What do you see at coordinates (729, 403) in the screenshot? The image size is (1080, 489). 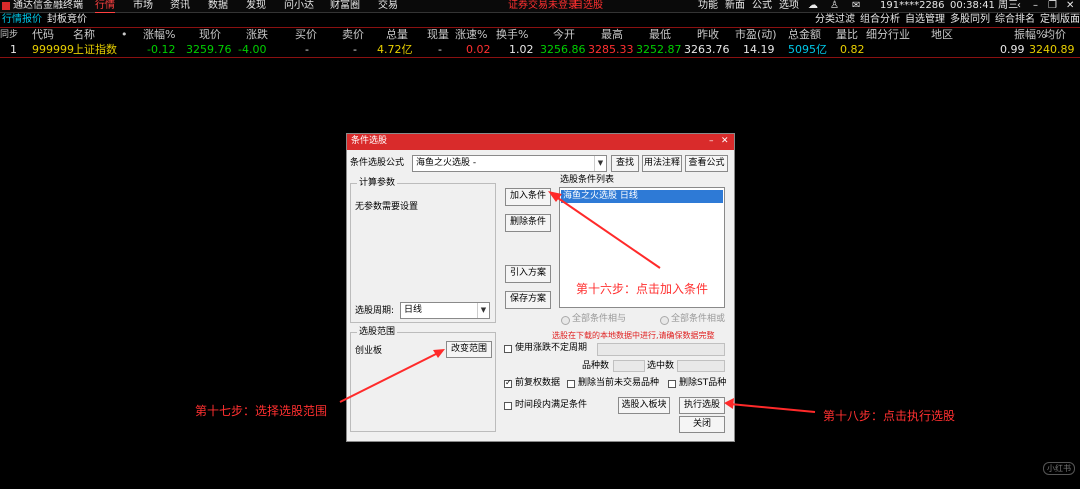 I see `arrow-step18-head` at bounding box center [729, 403].